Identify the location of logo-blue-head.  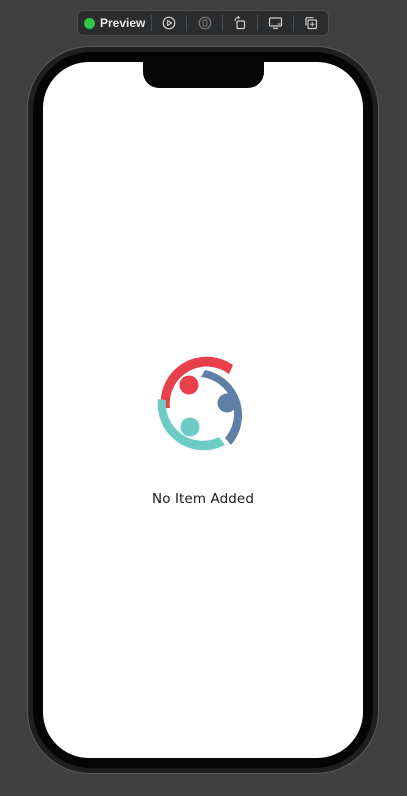
(227, 403).